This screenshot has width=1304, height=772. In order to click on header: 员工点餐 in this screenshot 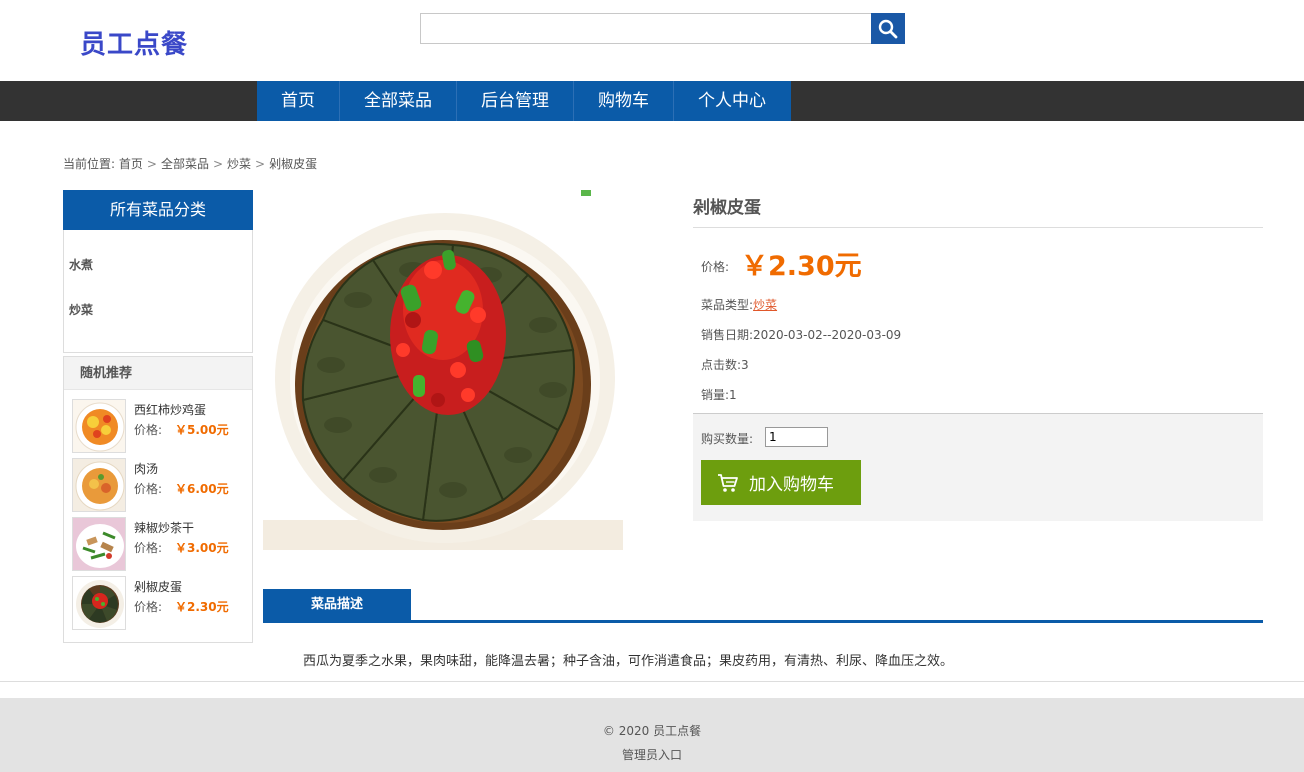, I will do `click(652, 40)`.